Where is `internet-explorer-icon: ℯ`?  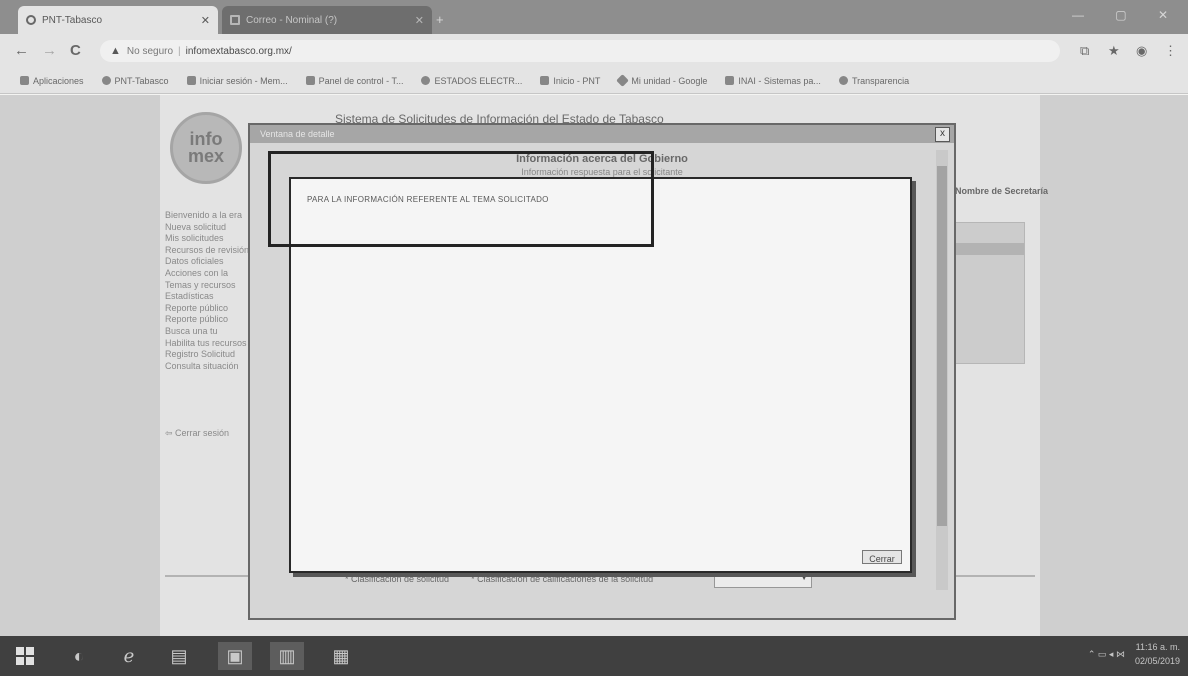 internet-explorer-icon: ℯ is located at coordinates (129, 656).